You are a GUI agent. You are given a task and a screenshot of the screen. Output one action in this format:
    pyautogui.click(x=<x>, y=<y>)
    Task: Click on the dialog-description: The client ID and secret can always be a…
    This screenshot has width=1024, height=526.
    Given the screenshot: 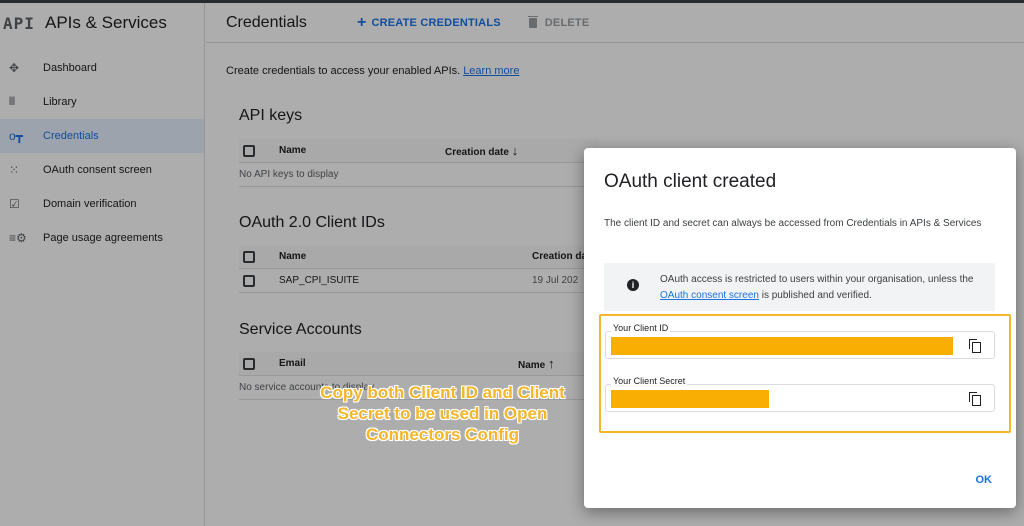 What is the action you would take?
    pyautogui.click(x=793, y=223)
    